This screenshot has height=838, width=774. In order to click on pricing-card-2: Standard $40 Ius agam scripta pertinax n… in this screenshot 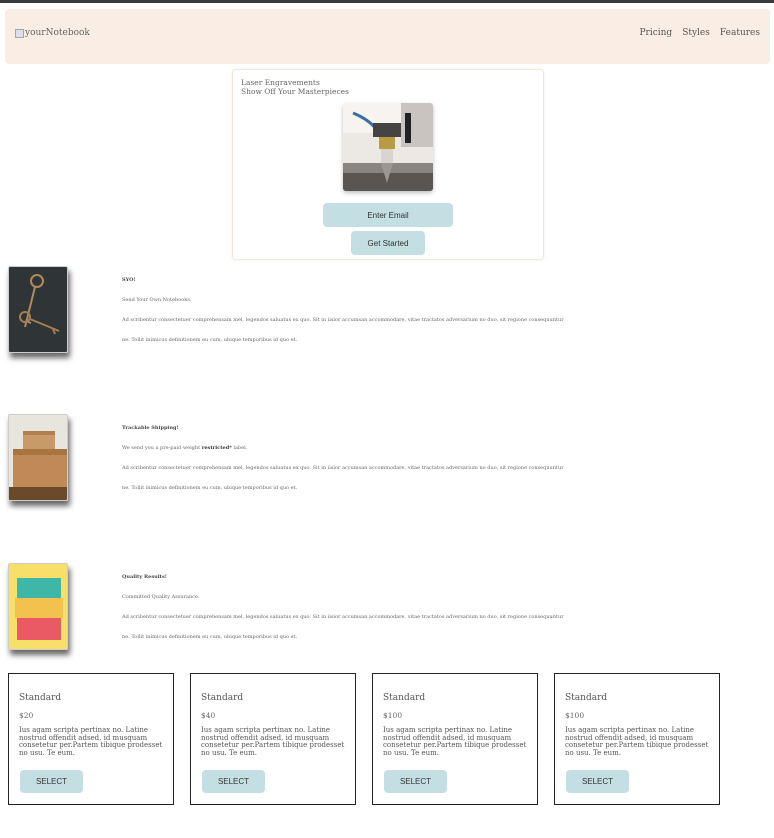, I will do `click(273, 739)`.